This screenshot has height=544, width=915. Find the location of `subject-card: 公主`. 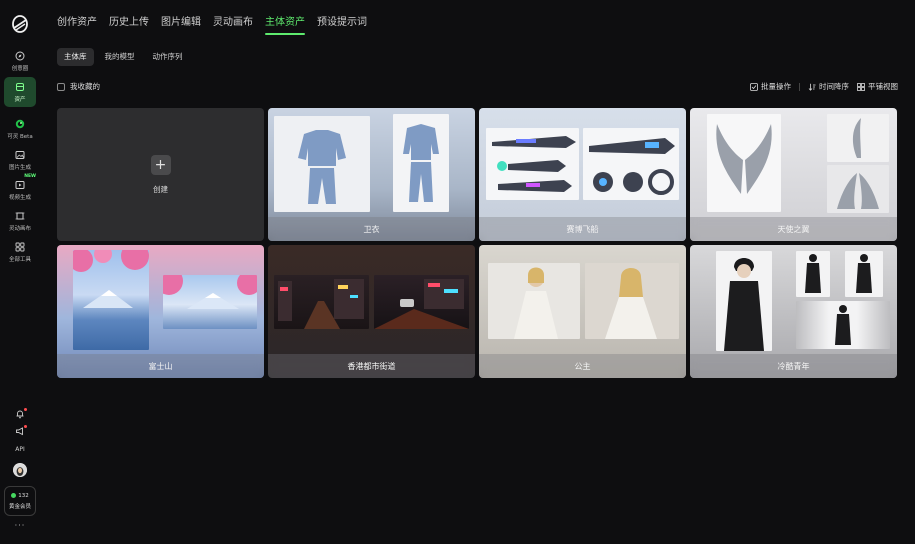

subject-card: 公主 is located at coordinates (582, 311).